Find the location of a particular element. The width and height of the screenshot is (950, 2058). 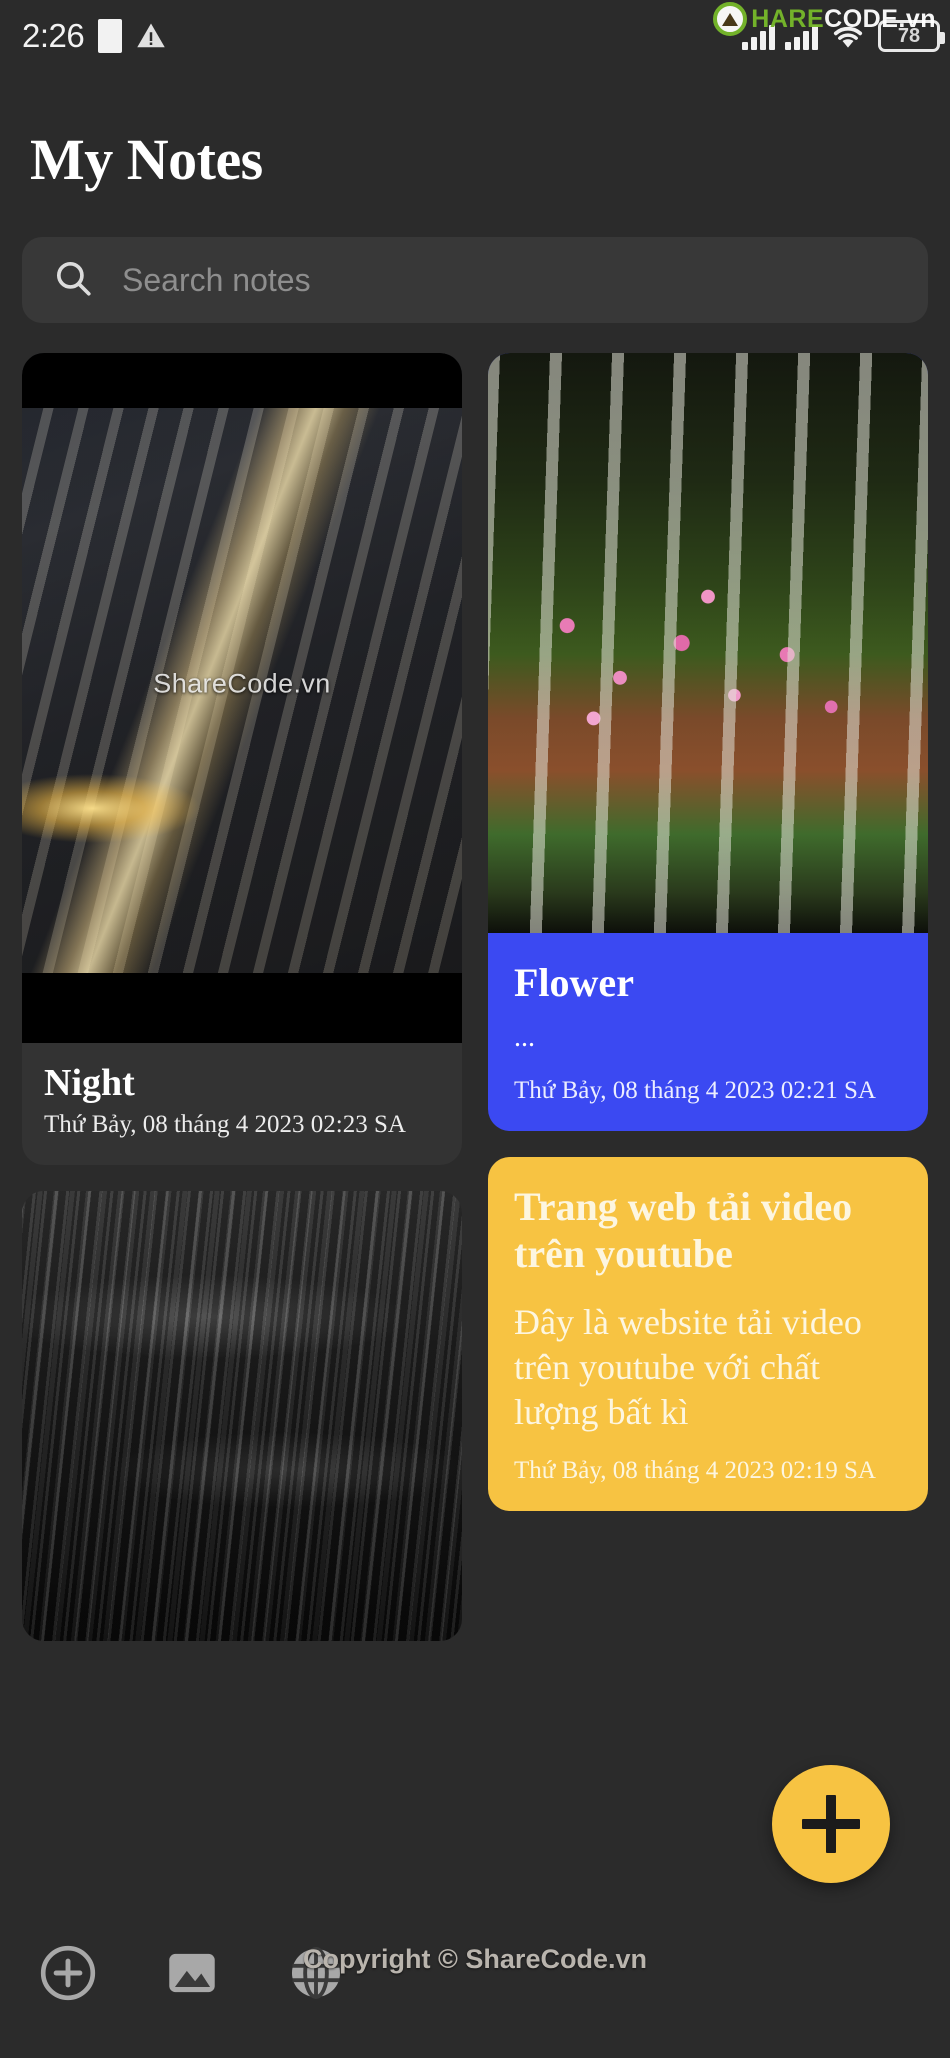

search-input is located at coordinates (510, 280).